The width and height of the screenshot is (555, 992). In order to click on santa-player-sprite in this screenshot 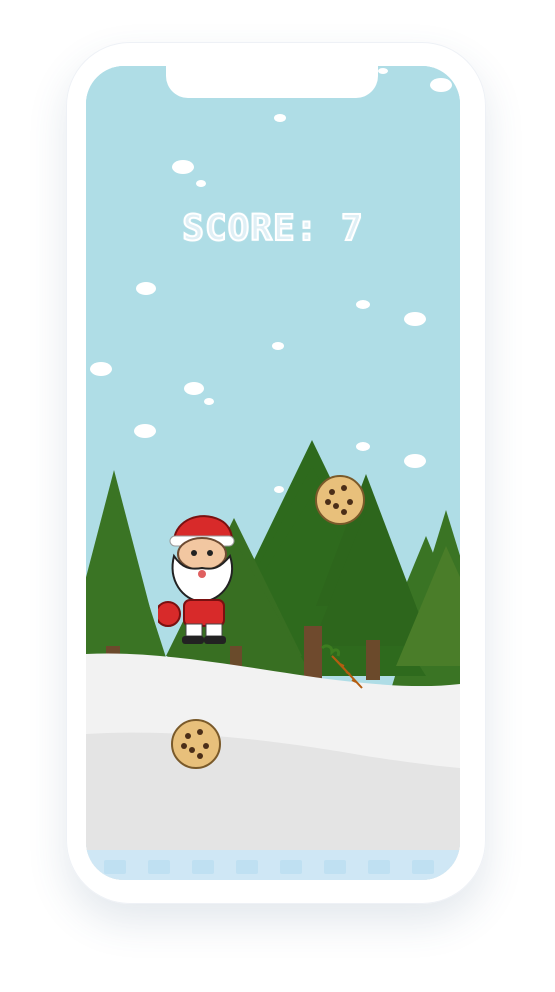, I will do `click(196, 579)`.